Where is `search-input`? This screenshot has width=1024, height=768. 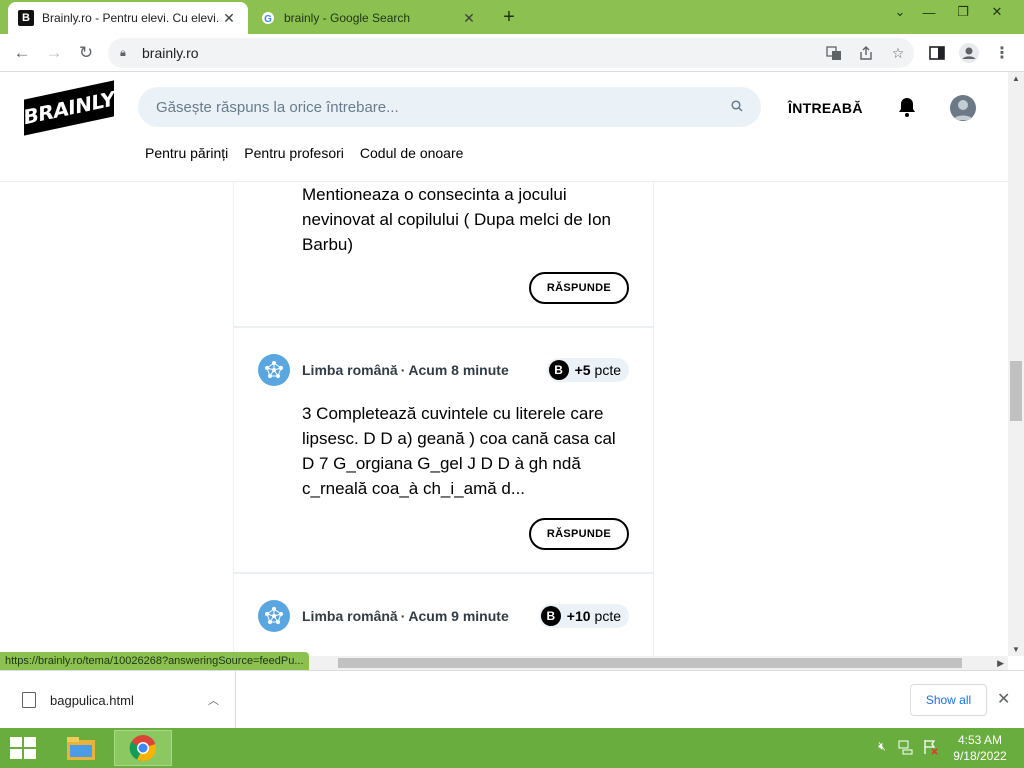
search-input is located at coordinates (443, 107).